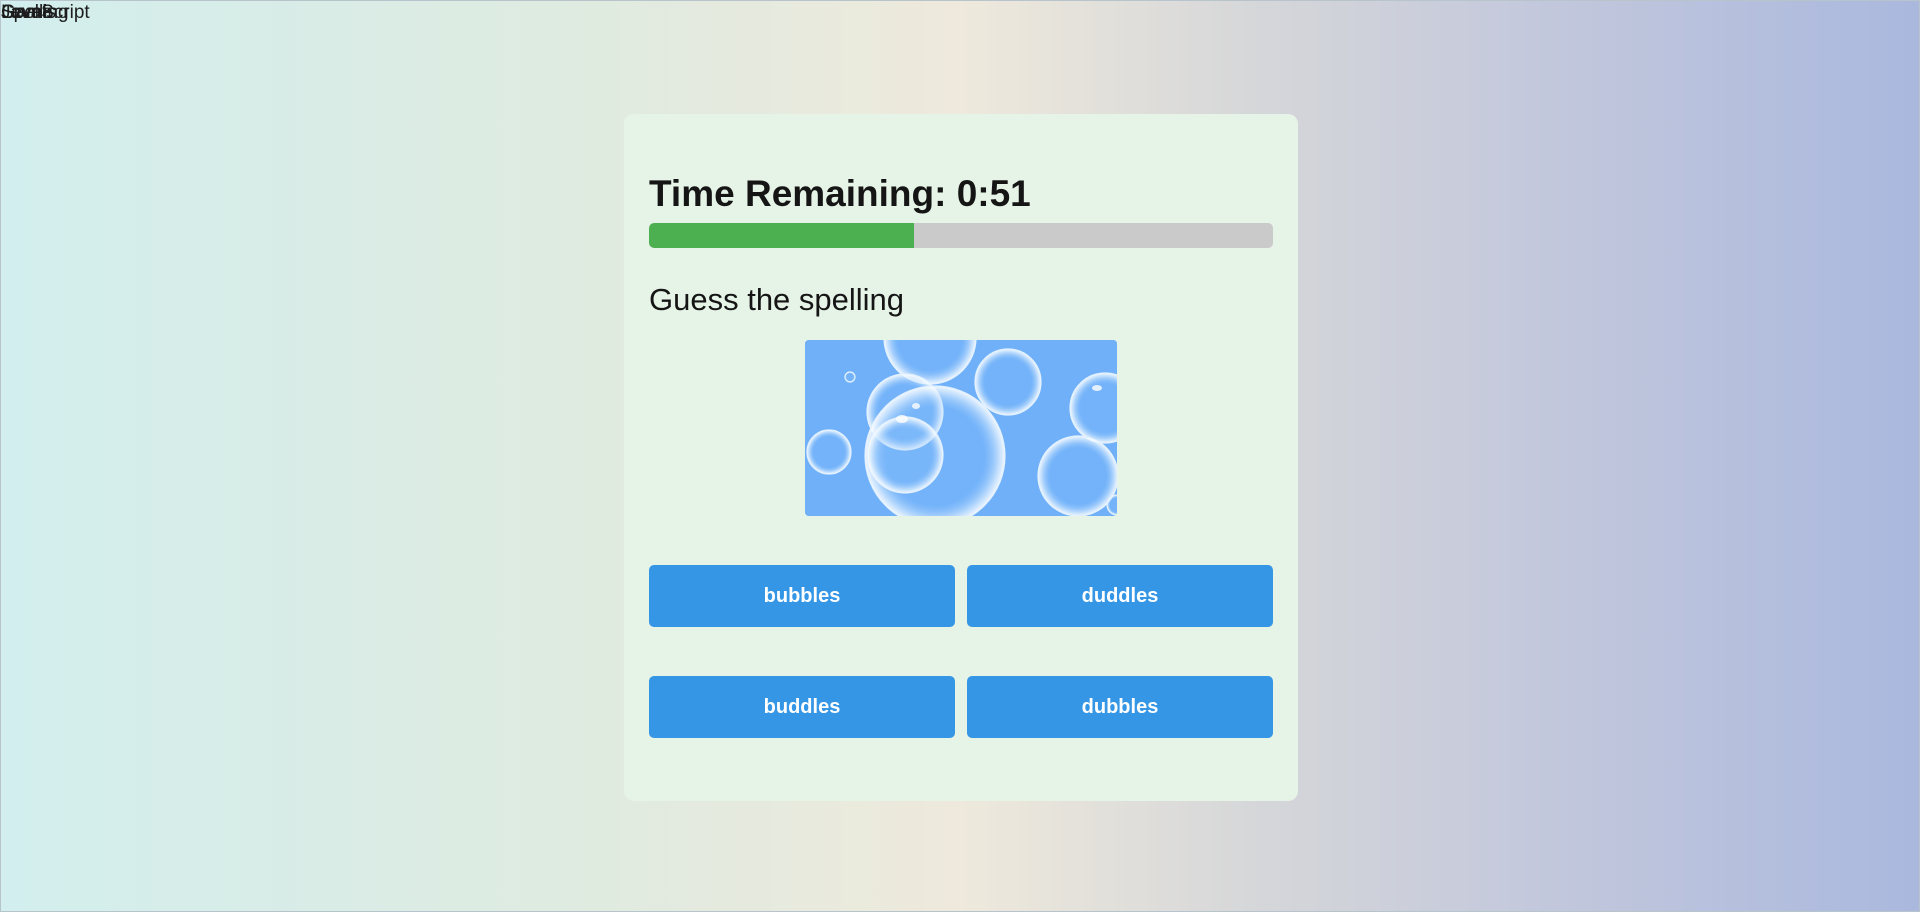  I want to click on bubbles-image, so click(961, 428).